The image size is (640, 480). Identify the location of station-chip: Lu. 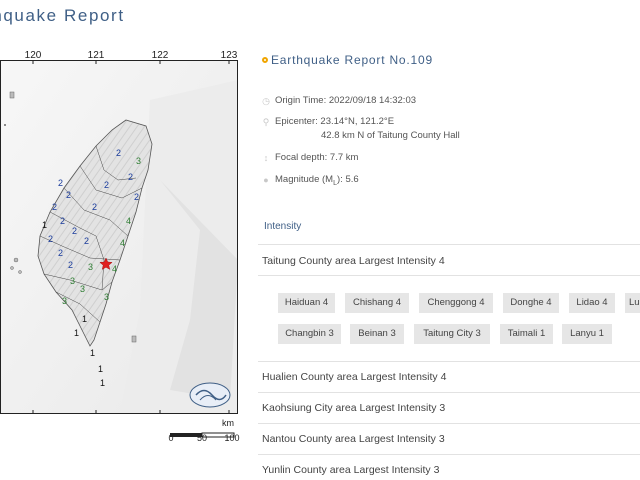
(632, 303).